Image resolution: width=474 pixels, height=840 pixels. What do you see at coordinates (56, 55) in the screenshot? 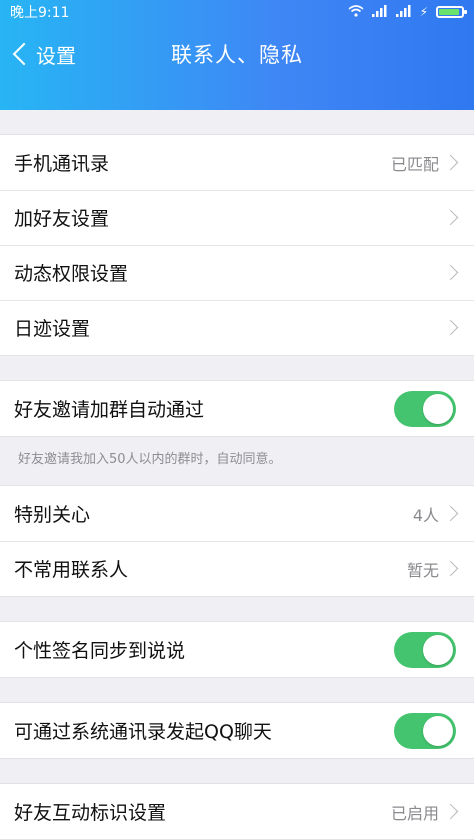
I see `back-label: 设置` at bounding box center [56, 55].